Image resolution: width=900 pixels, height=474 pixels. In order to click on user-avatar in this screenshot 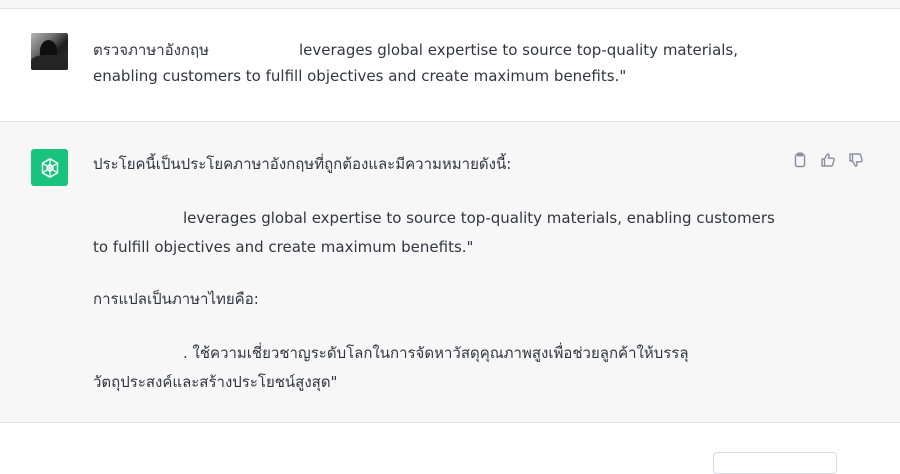, I will do `click(49, 51)`.